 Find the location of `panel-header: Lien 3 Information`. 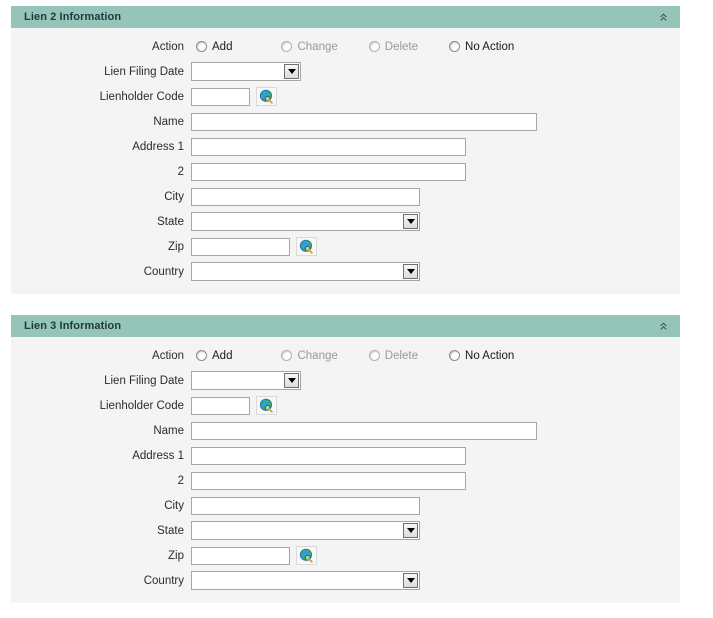

panel-header: Lien 3 Information is located at coordinates (345, 326).